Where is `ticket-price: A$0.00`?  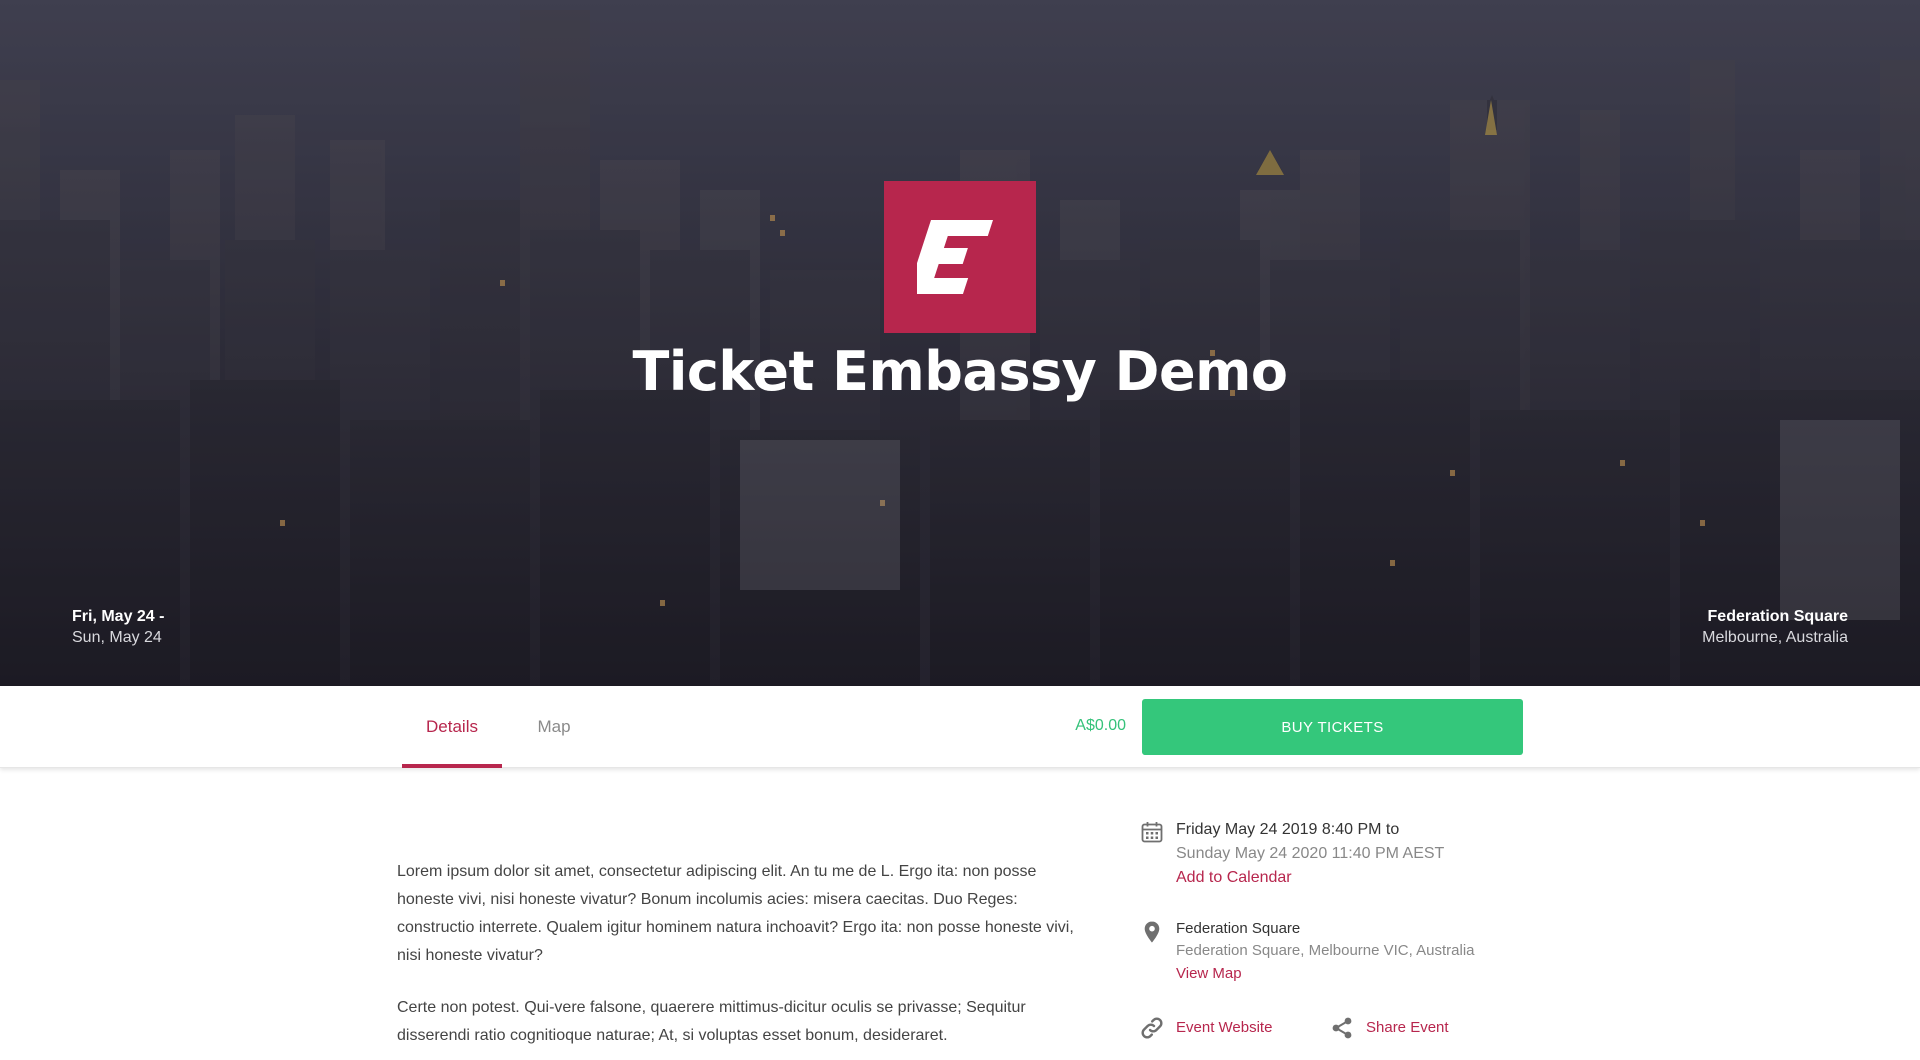 ticket-price: A$0.00 is located at coordinates (1100, 725).